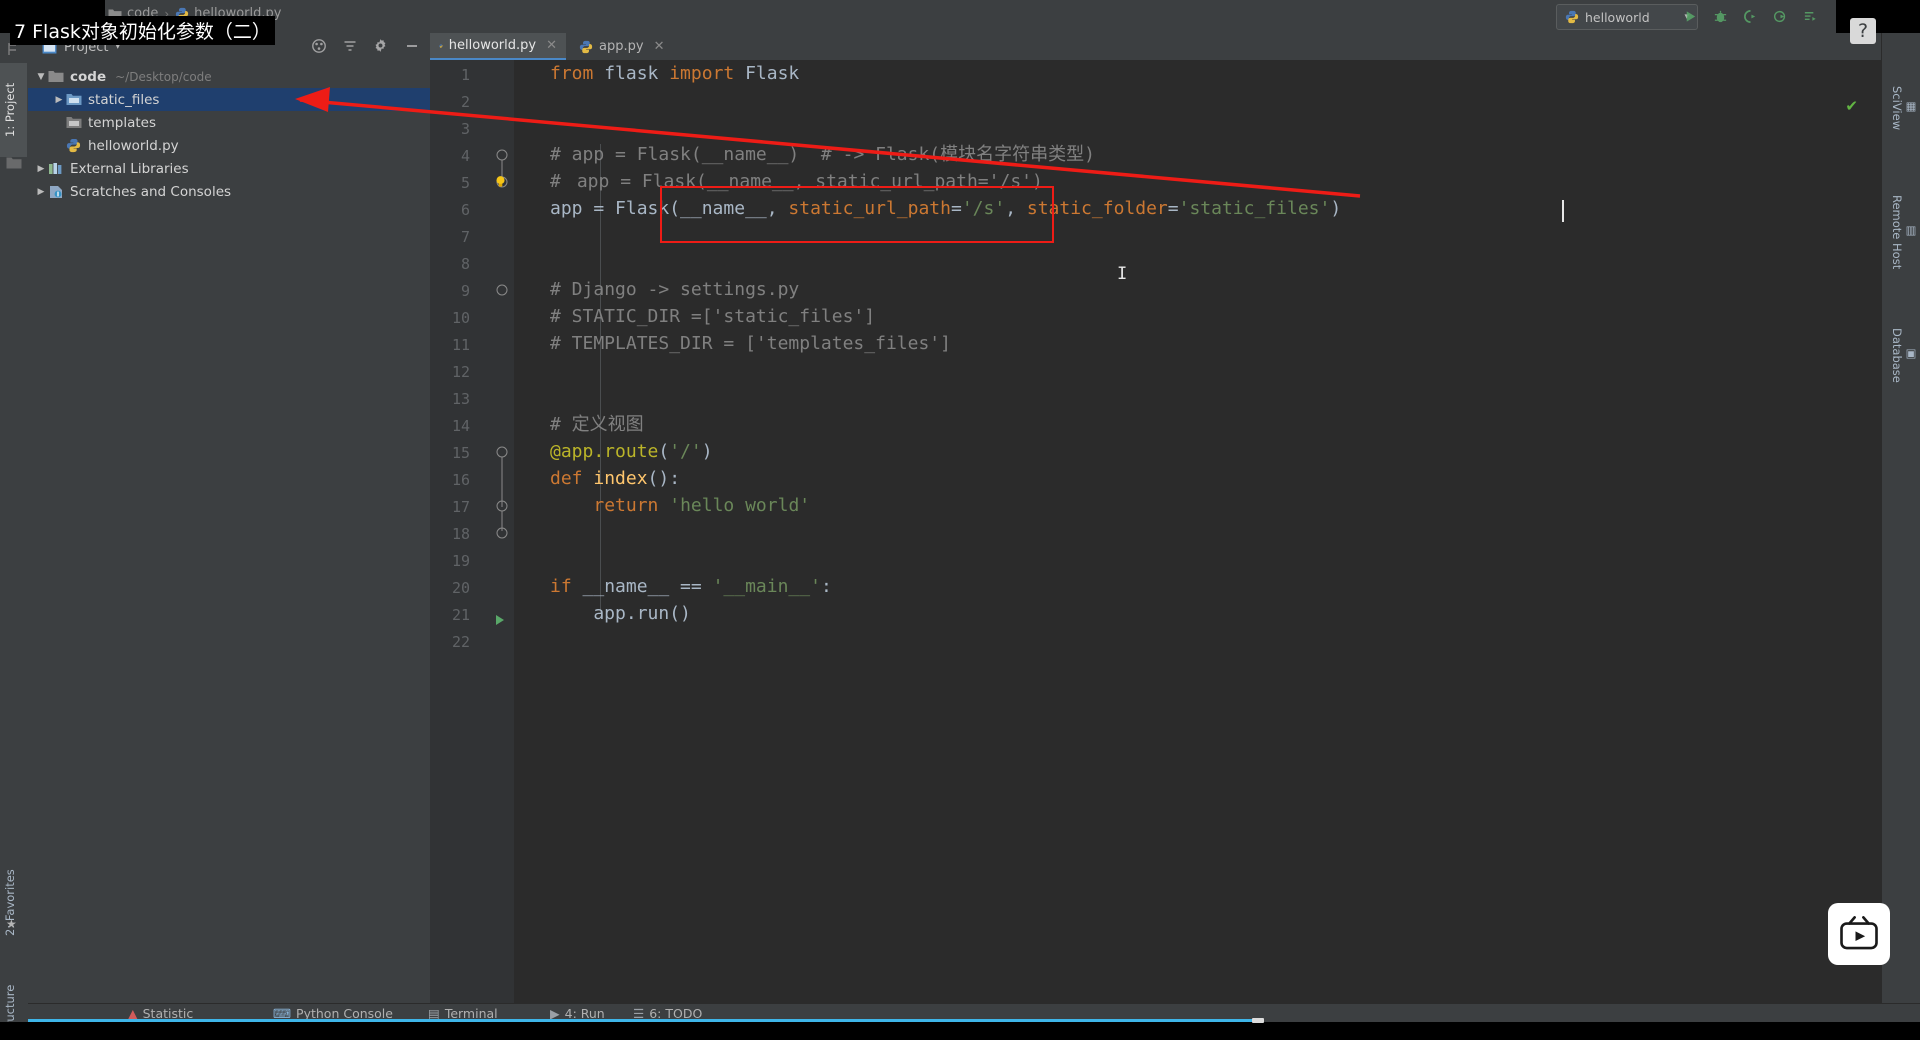  I want to click on line-number: 18, so click(460, 534).